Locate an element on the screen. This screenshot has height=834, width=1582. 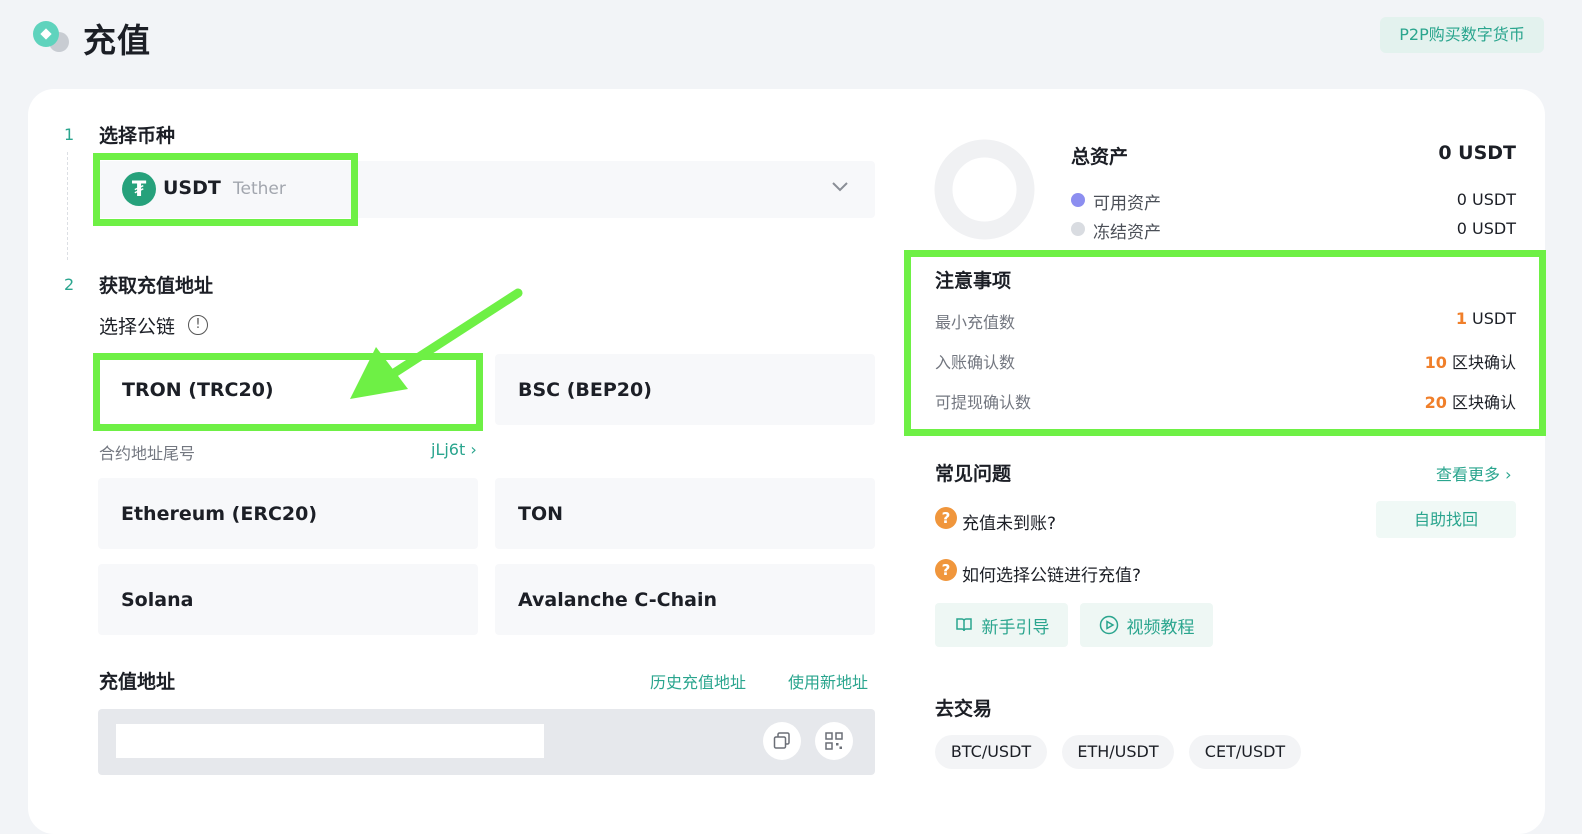
contract-suffix-link: jLj6t › is located at coordinates (454, 449).